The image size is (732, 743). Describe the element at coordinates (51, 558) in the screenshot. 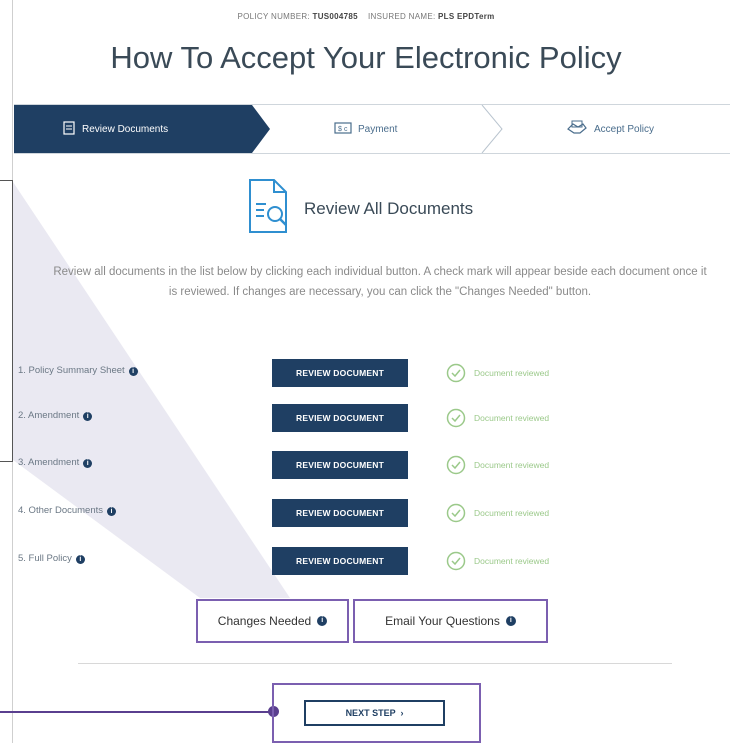

I see `document-label: 5. Full Policy i` at that location.